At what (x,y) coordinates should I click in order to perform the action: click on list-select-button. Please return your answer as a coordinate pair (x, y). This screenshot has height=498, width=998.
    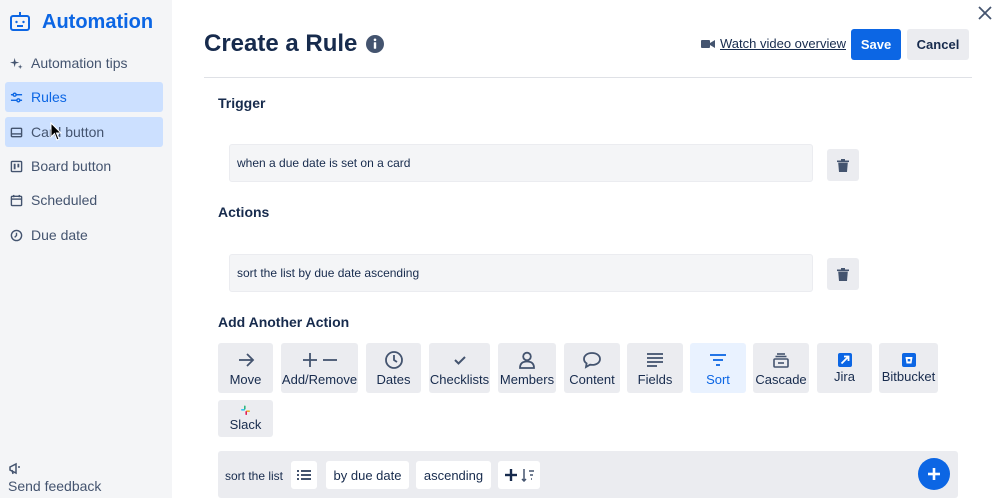
    Looking at the image, I should click on (304, 475).